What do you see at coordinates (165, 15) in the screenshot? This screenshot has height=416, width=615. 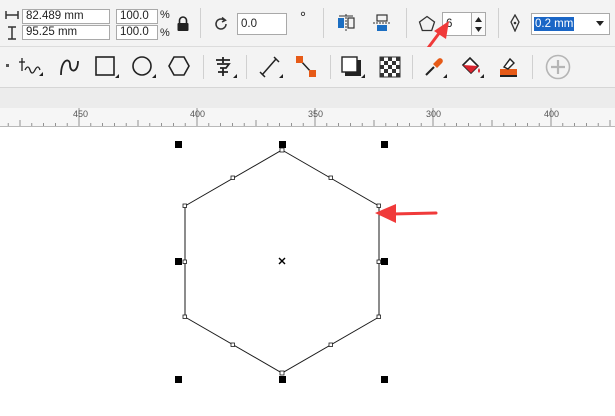 I see `scale-x-percent: %` at bounding box center [165, 15].